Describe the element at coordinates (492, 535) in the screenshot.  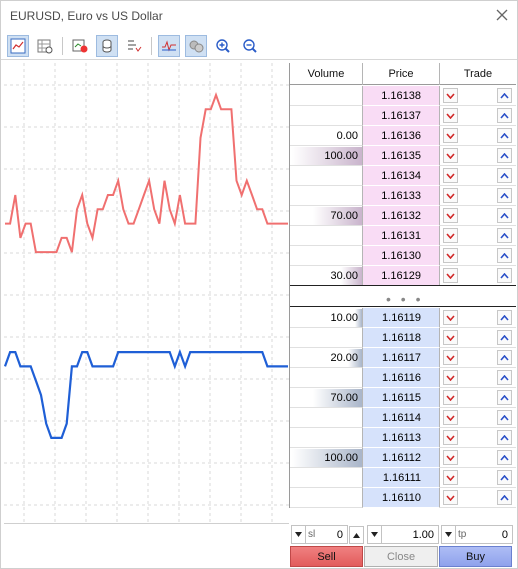
I see `tp-value: 0` at that location.